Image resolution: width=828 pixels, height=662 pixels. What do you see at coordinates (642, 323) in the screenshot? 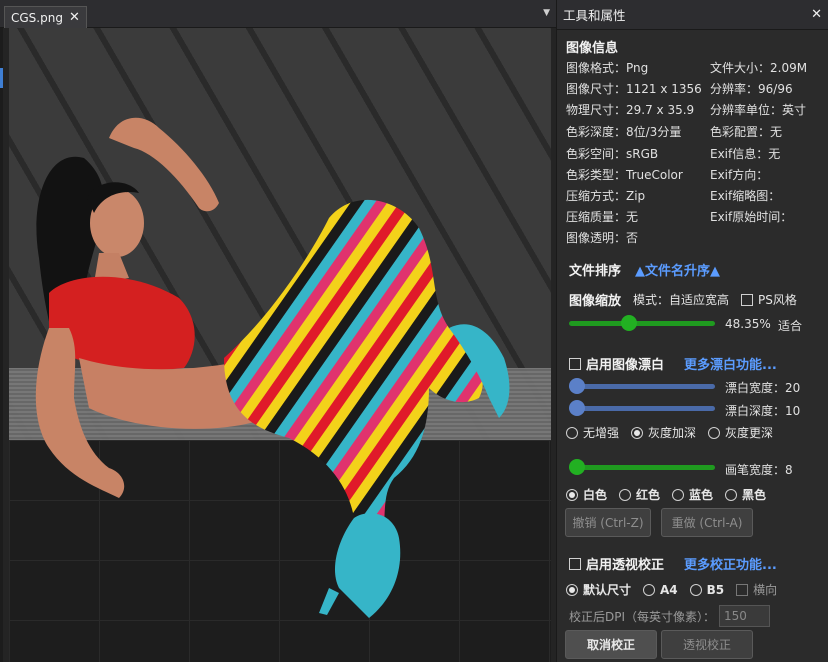
I see `zoom-slider` at bounding box center [642, 323].